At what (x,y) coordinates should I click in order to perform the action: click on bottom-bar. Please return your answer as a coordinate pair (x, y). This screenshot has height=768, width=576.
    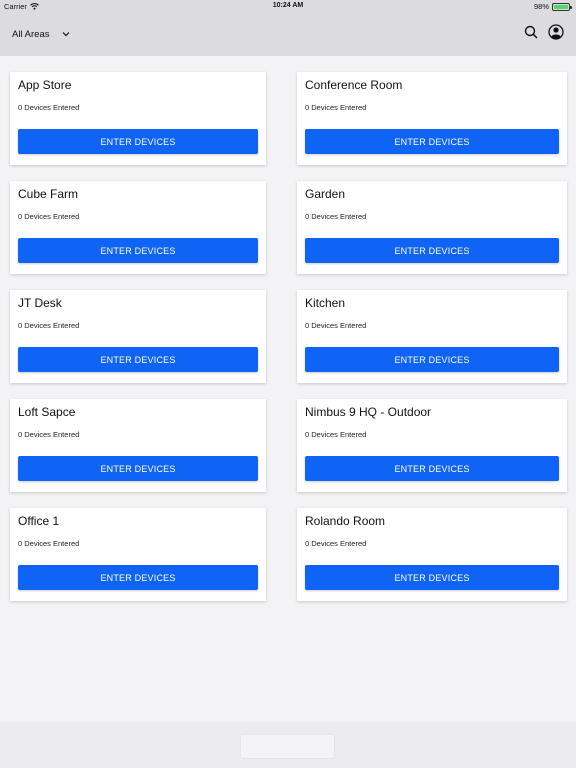
    Looking at the image, I should click on (288, 745).